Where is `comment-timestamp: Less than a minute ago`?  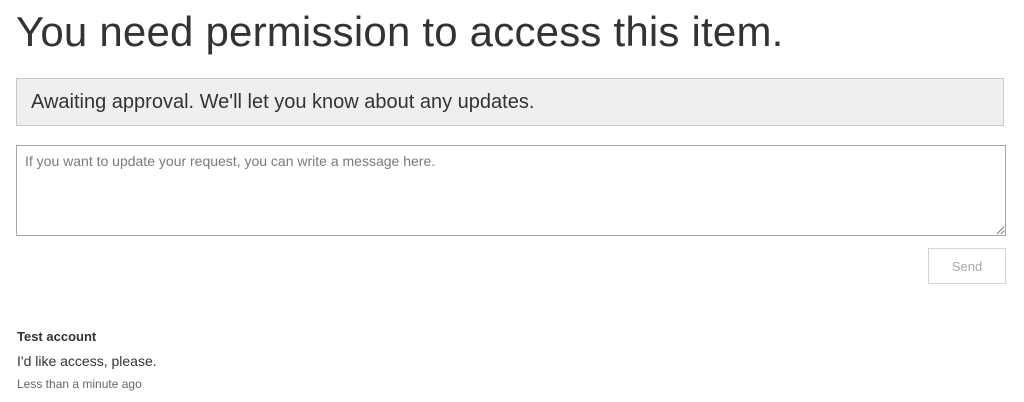
comment-timestamp: Less than a minute ago is located at coordinates (79, 384).